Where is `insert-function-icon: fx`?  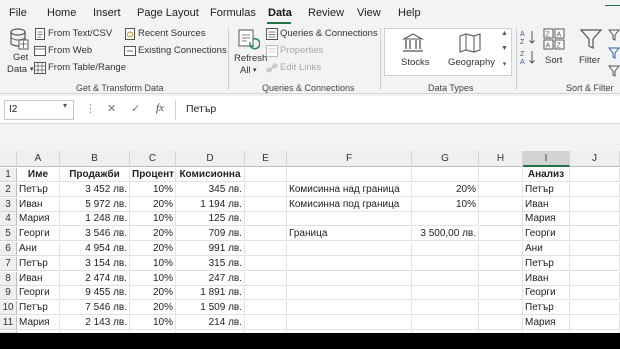 insert-function-icon: fx is located at coordinates (160, 108).